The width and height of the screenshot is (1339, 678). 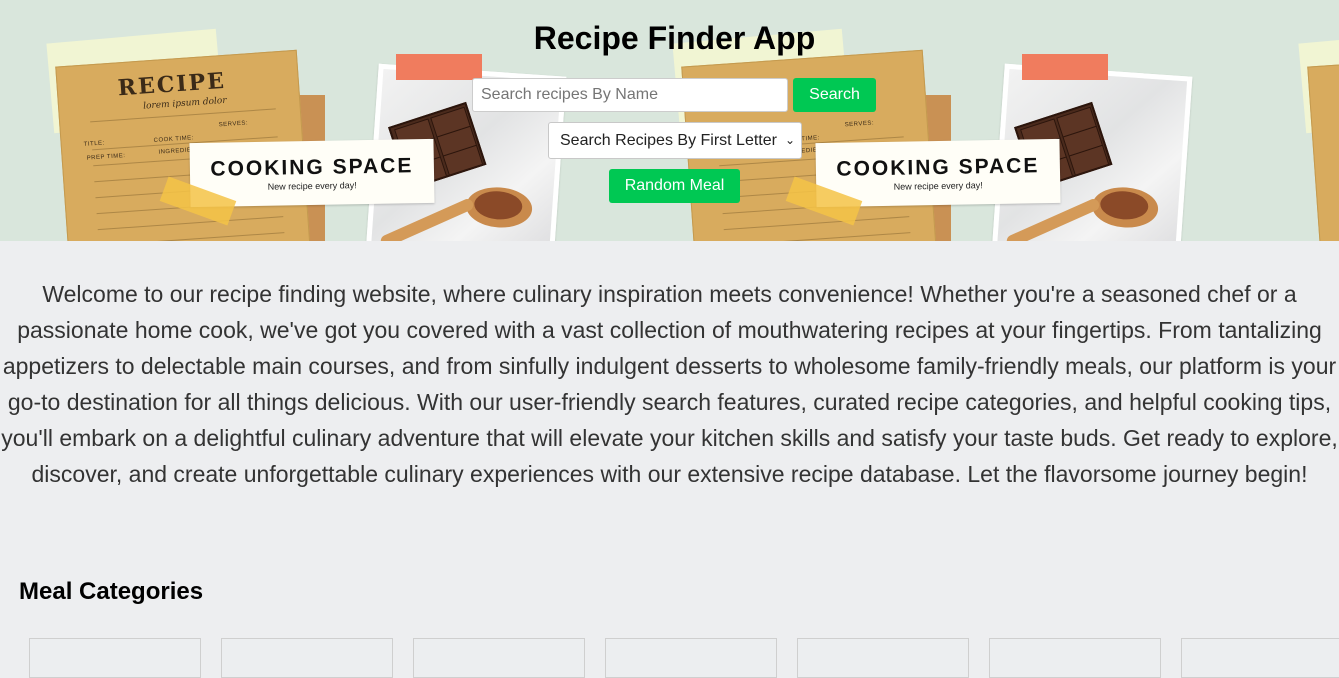 What do you see at coordinates (668, 140) in the screenshot?
I see `first-letter-select-value: Search Recipes By First Letter` at bounding box center [668, 140].